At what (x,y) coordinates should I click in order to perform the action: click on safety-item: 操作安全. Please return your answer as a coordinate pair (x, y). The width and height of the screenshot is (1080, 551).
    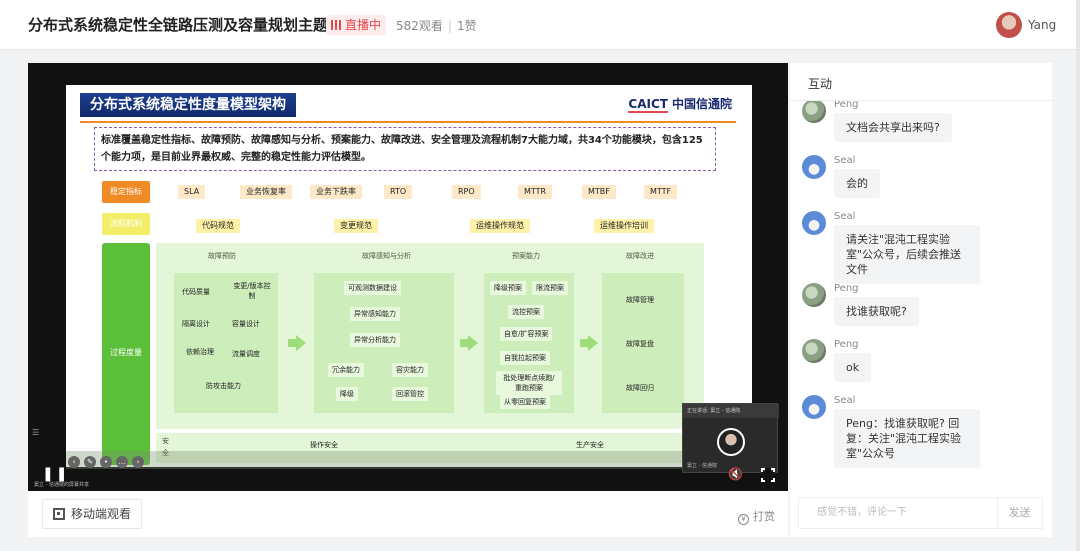
    Looking at the image, I should click on (324, 445).